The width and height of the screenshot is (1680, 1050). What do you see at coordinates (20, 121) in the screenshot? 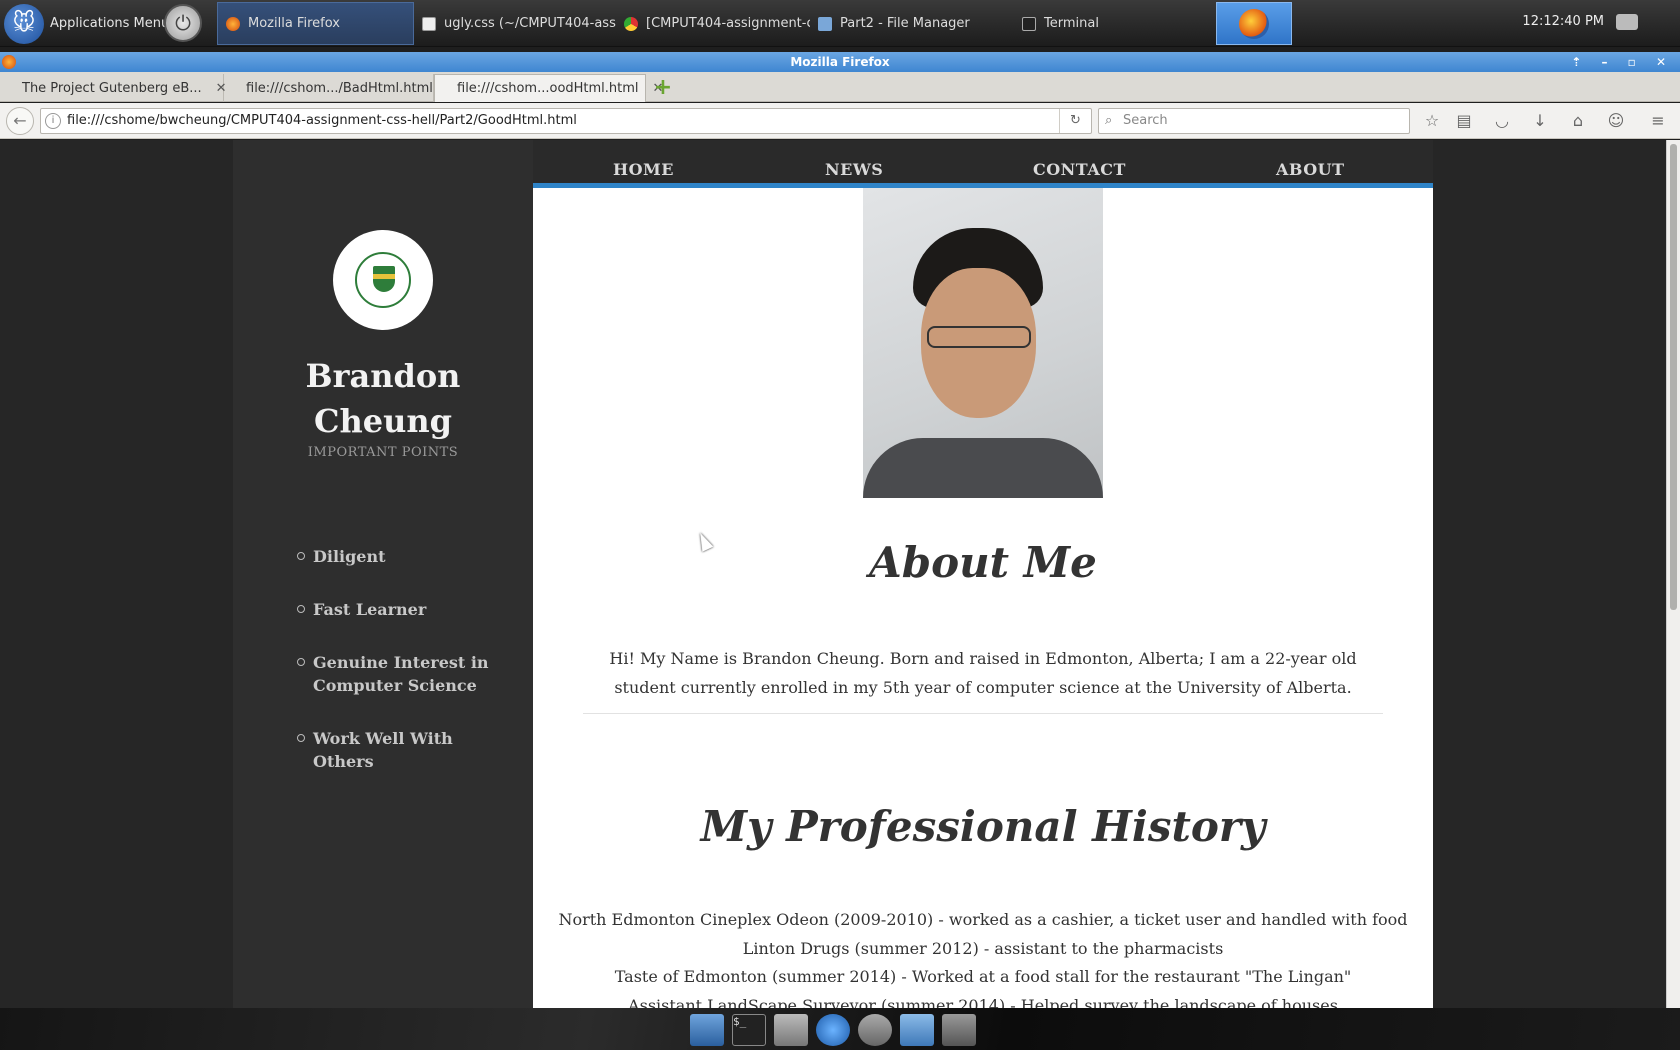
I see `back-arrow-icon: ←` at bounding box center [20, 121].